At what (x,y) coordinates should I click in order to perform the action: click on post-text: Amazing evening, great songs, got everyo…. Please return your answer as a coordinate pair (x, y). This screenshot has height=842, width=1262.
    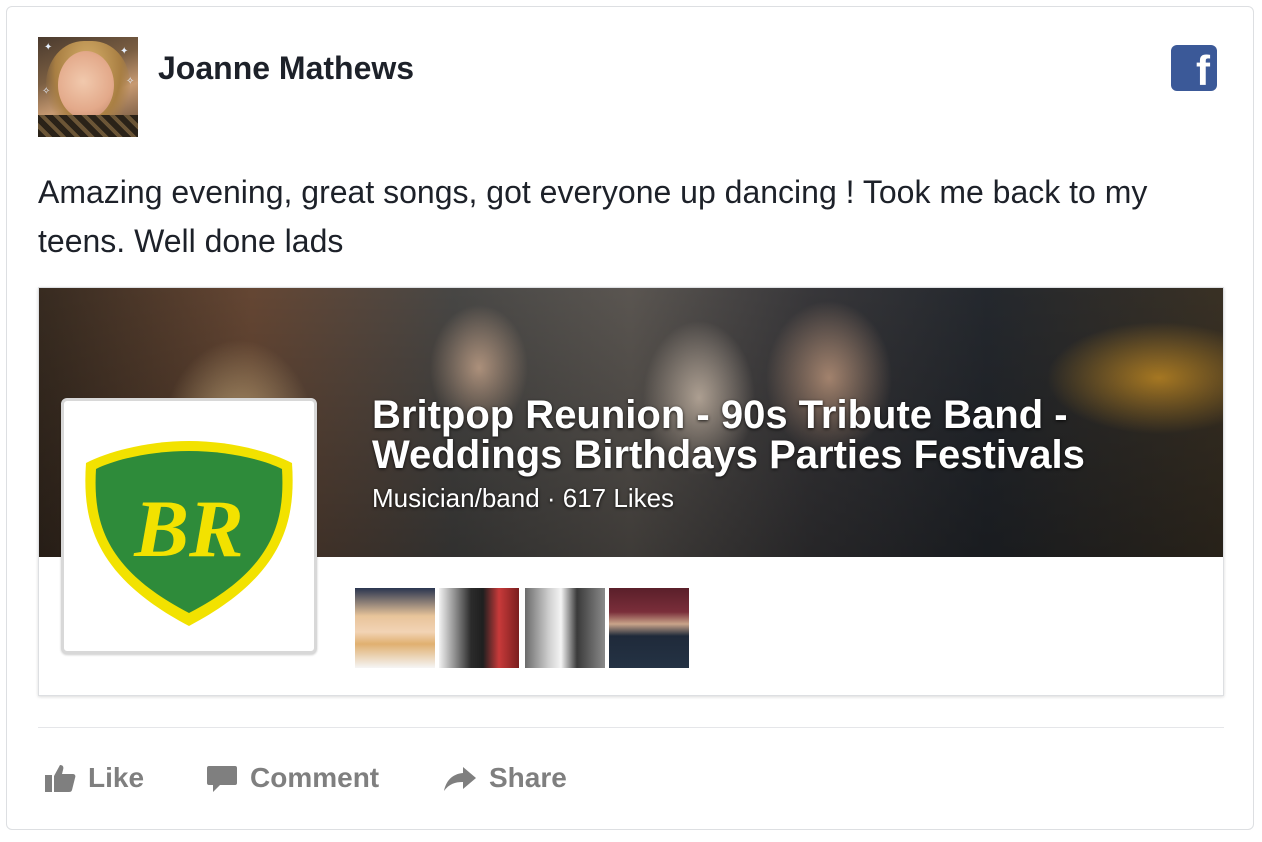
    Looking at the image, I should click on (593, 216).